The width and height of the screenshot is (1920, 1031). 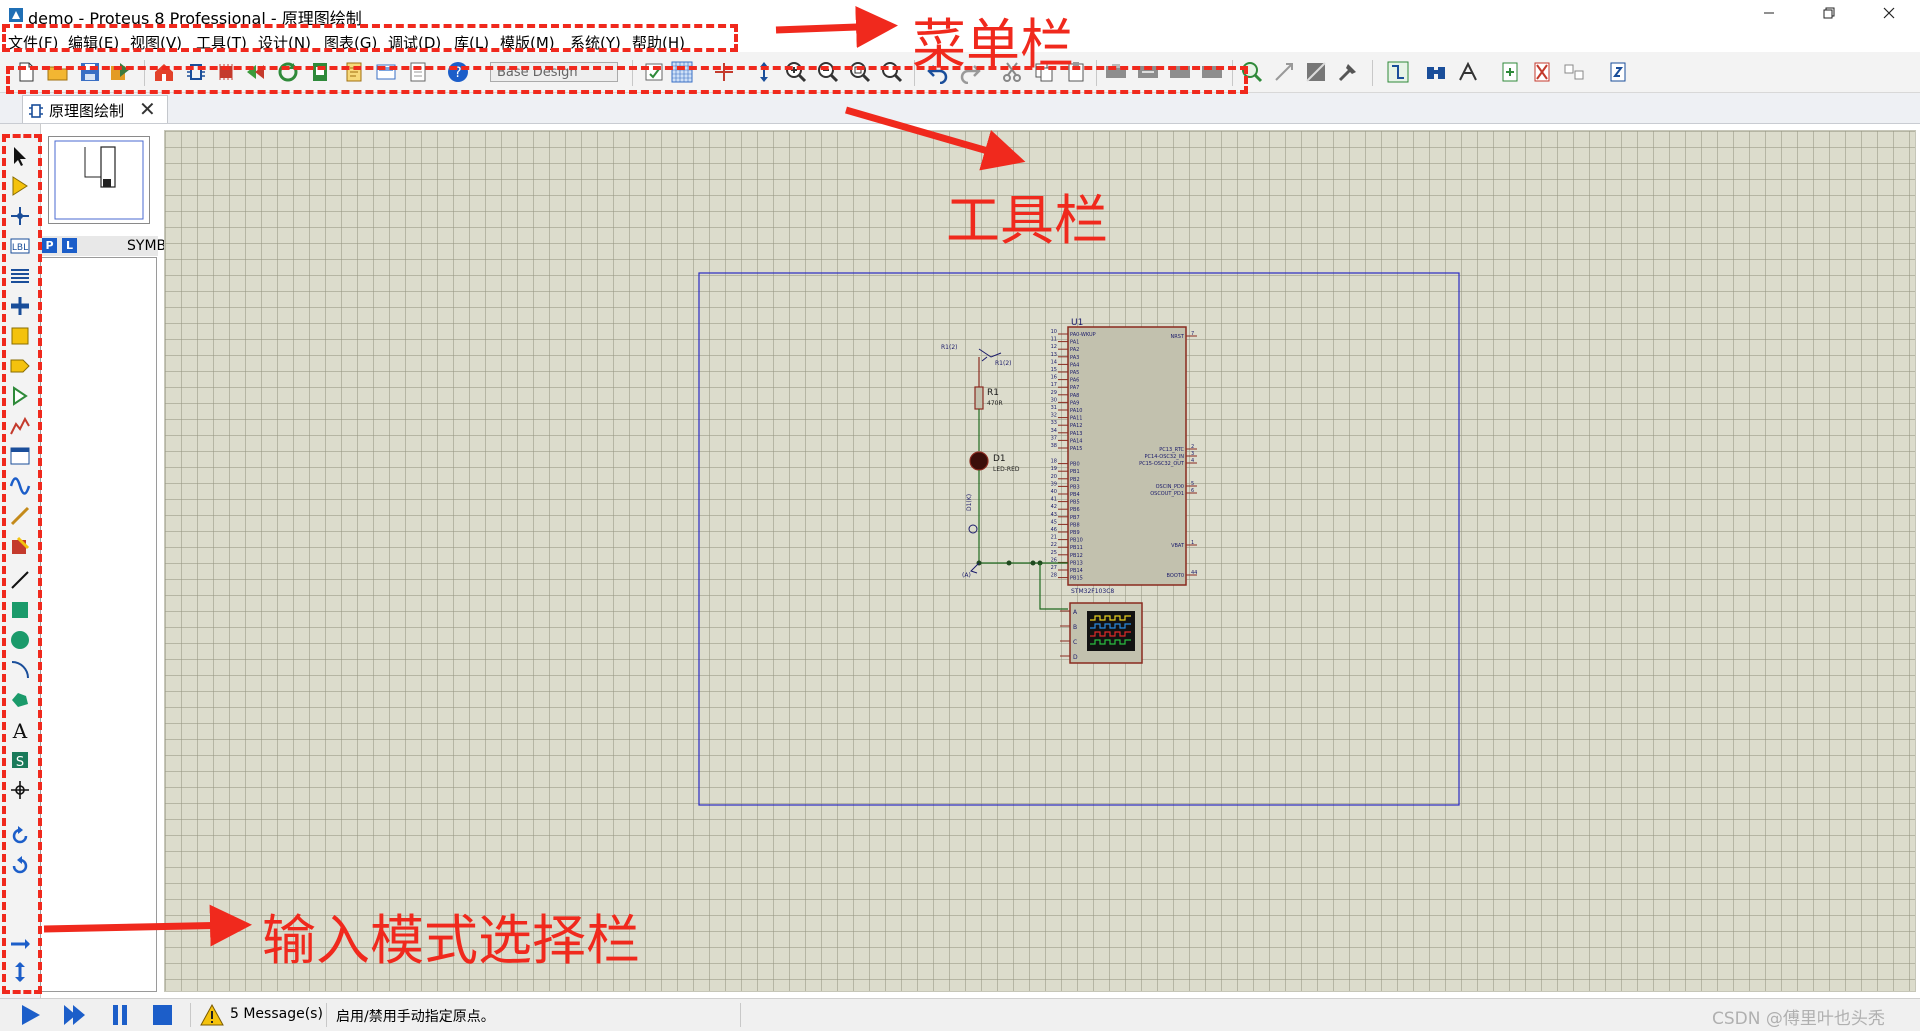 What do you see at coordinates (995, 403) in the screenshot?
I see `r1-value: 470R` at bounding box center [995, 403].